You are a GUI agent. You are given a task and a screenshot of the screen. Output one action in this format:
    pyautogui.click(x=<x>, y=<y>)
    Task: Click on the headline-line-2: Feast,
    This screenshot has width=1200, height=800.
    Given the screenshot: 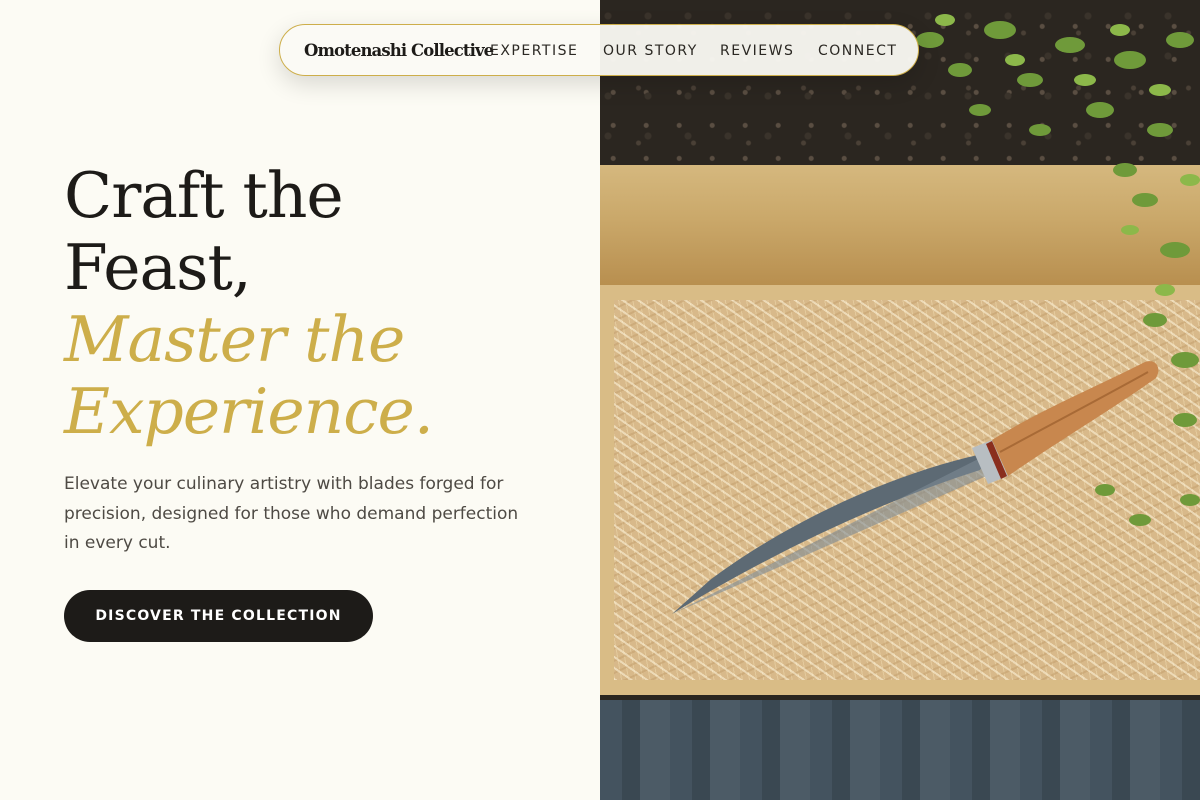 What is the action you would take?
    pyautogui.click(x=158, y=267)
    